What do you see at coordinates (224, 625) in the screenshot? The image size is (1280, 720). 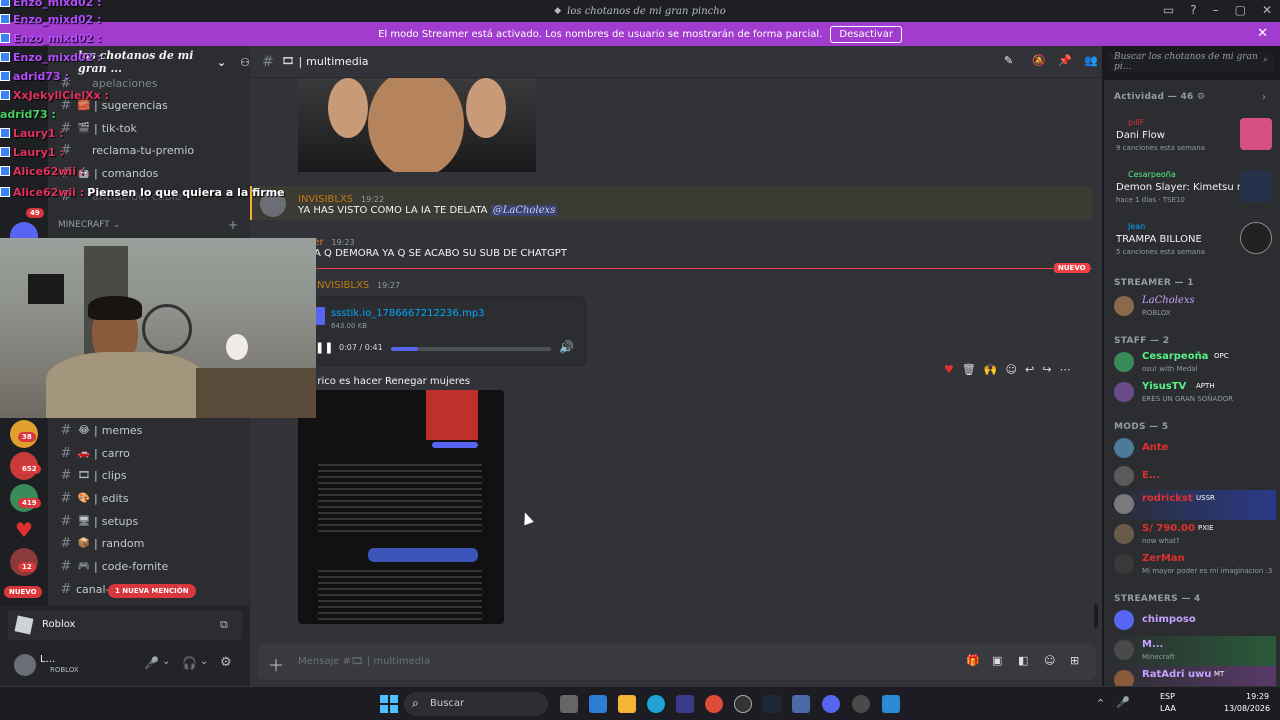 I see `screen-share-icon: ⧉` at bounding box center [224, 625].